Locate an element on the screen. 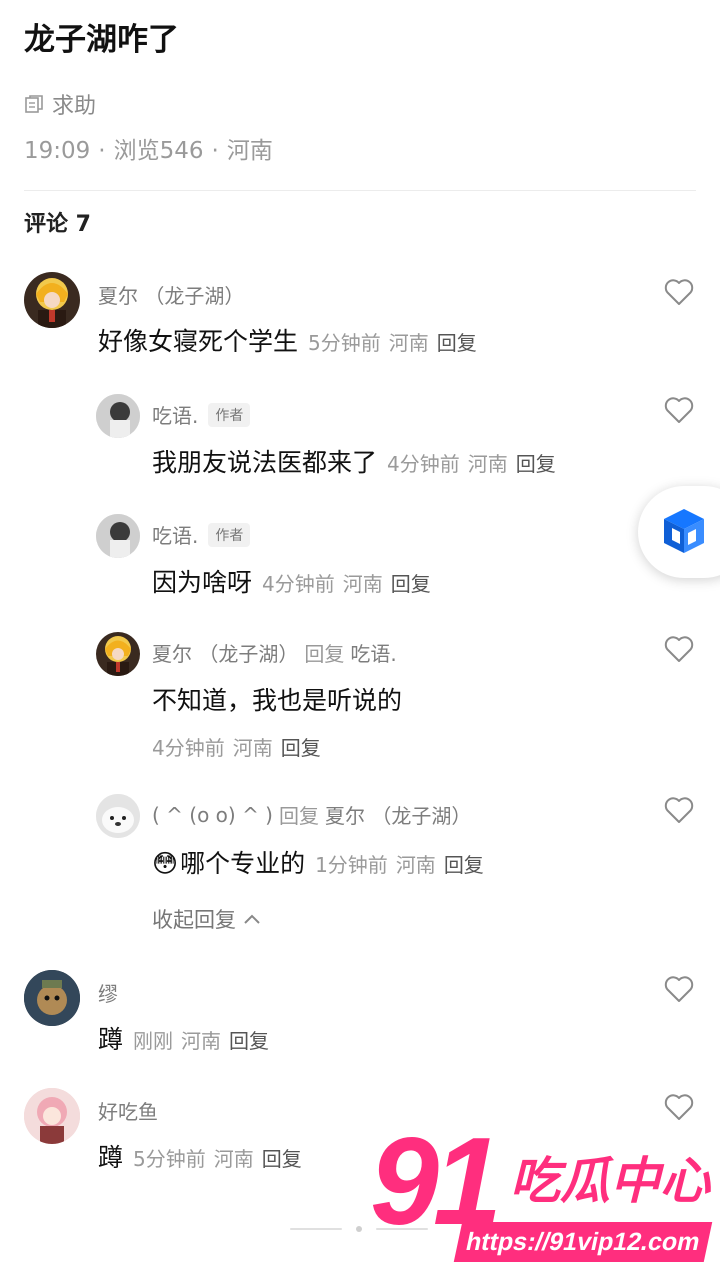 The height and width of the screenshot is (1280, 720). comment-body: 不知道，我也是听说的 is located at coordinates (277, 699).